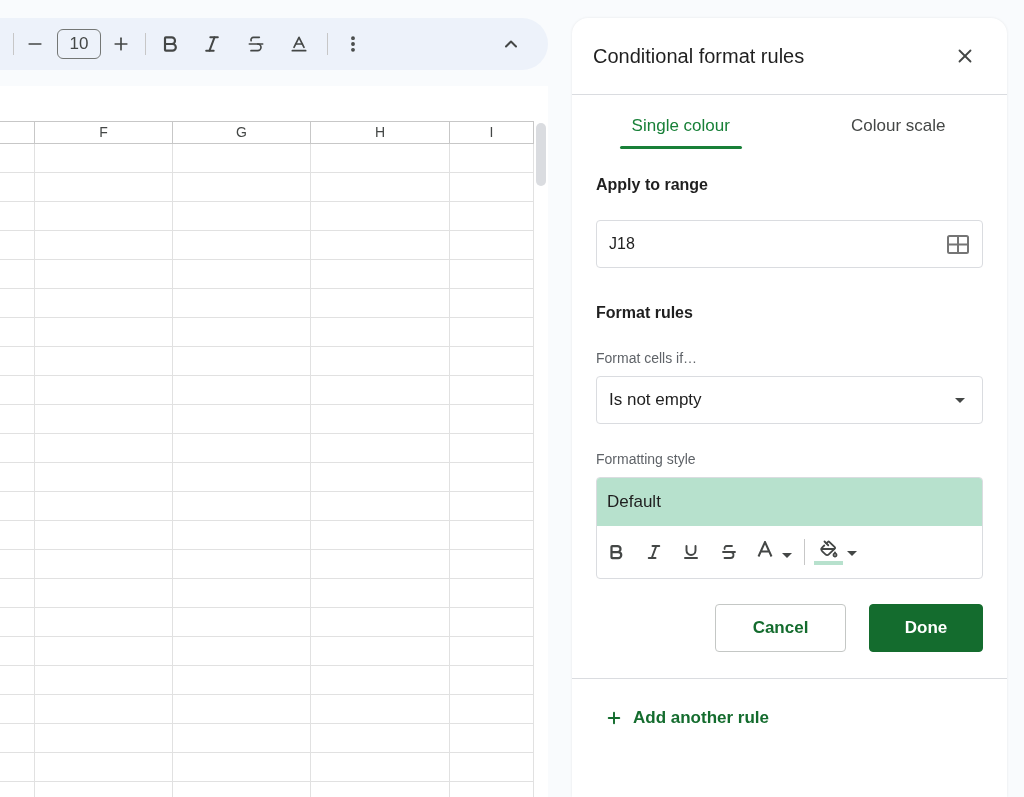 The image size is (1024, 797). Describe the element at coordinates (104, 132) in the screenshot. I see `column-header: F` at that location.